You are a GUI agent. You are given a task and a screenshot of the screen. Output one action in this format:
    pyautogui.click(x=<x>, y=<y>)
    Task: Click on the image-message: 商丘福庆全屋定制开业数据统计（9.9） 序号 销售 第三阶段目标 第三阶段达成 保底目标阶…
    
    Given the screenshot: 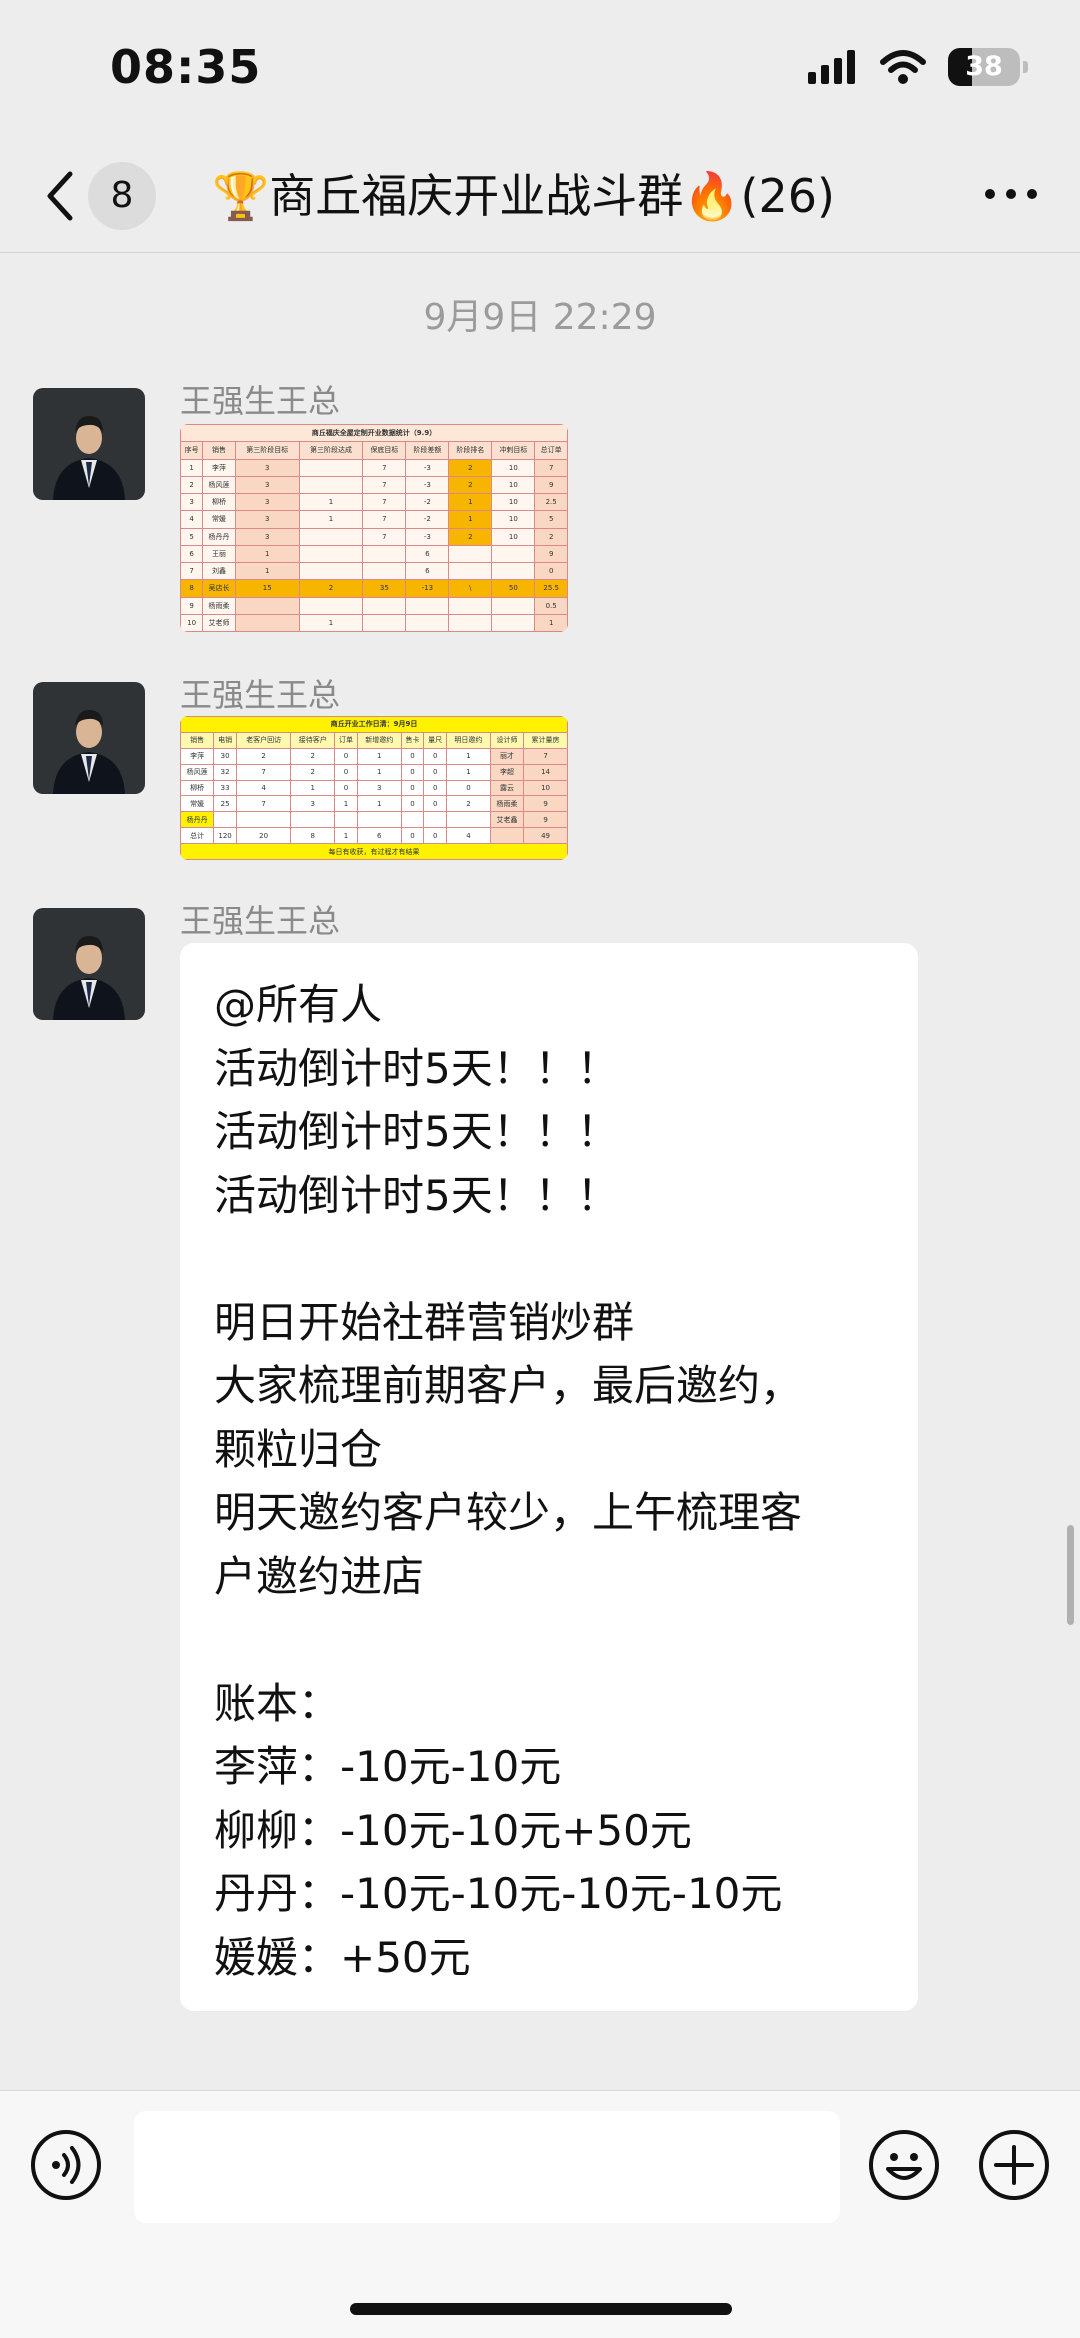 What is the action you would take?
    pyautogui.click(x=374, y=528)
    